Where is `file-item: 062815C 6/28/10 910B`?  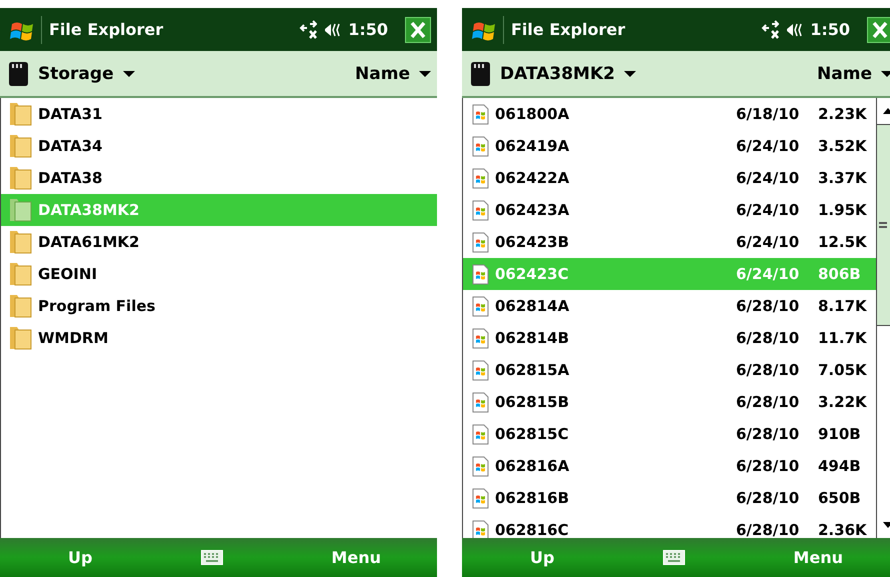
file-item: 062815C 6/28/10 910B is located at coordinates (669, 434).